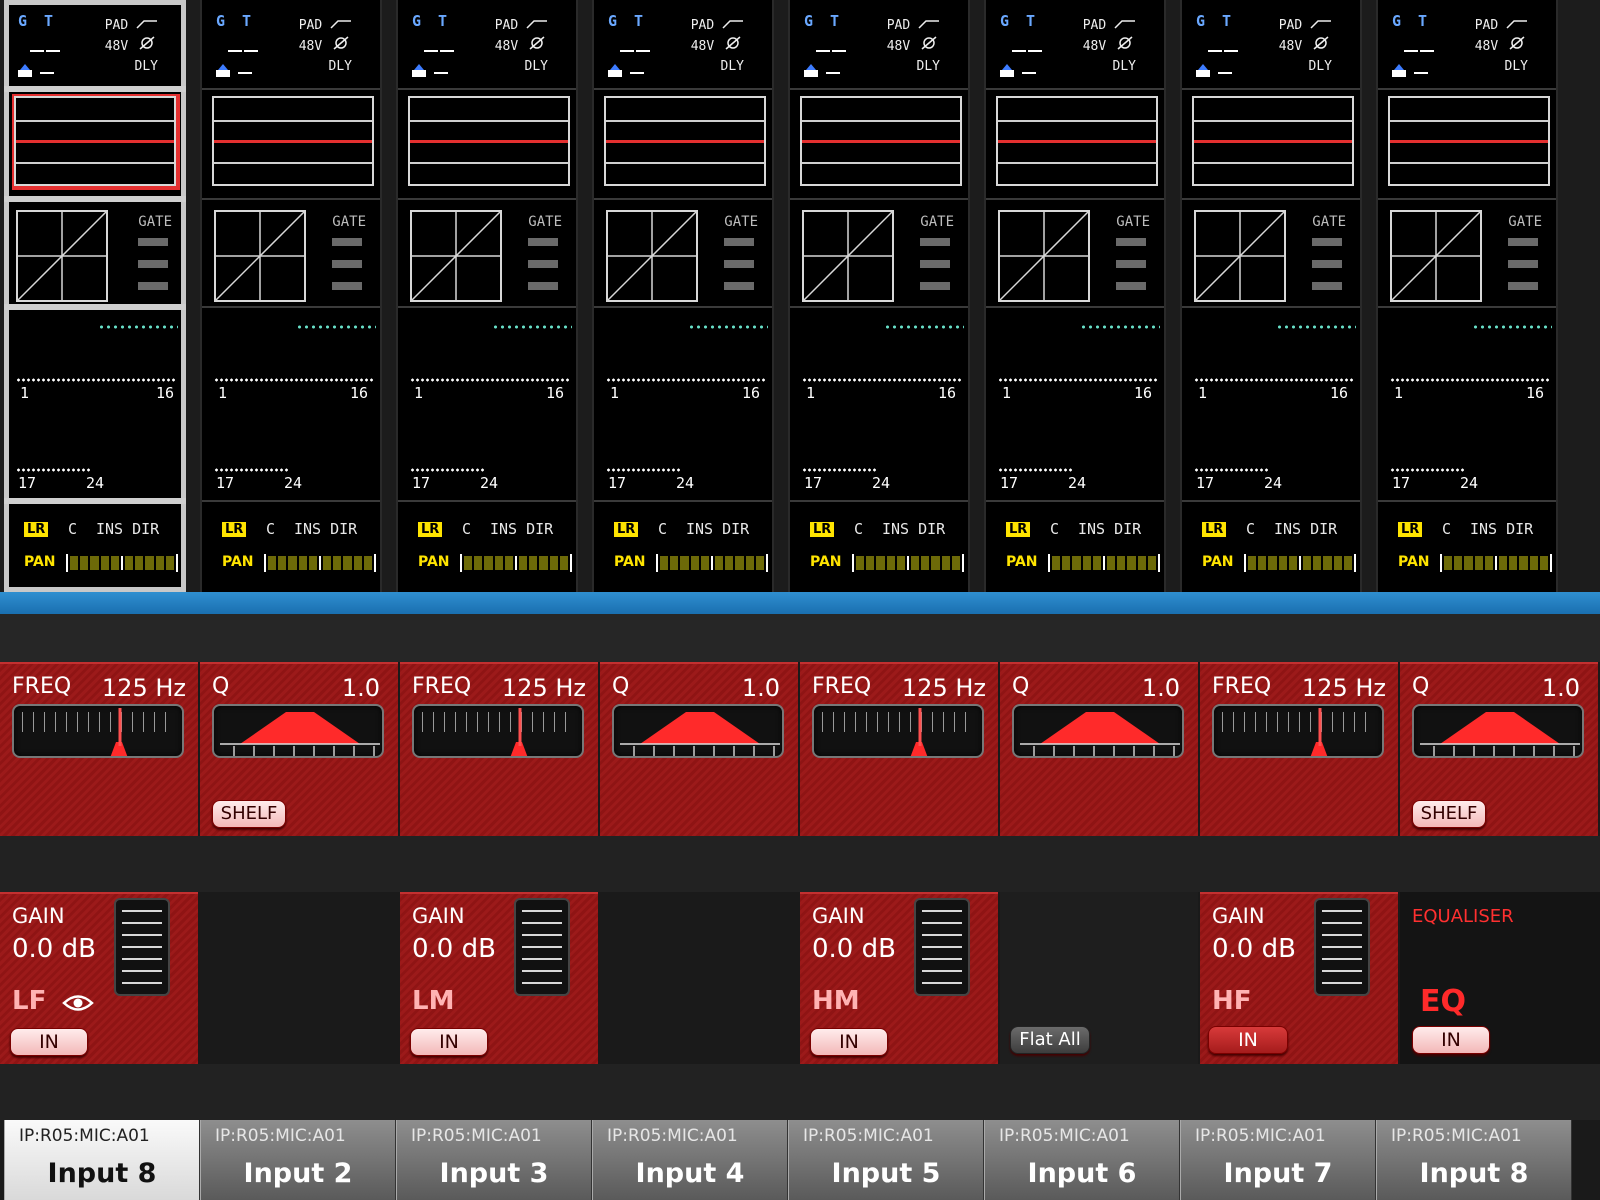  What do you see at coordinates (78, 1003) in the screenshot?
I see `eye-icon` at bounding box center [78, 1003].